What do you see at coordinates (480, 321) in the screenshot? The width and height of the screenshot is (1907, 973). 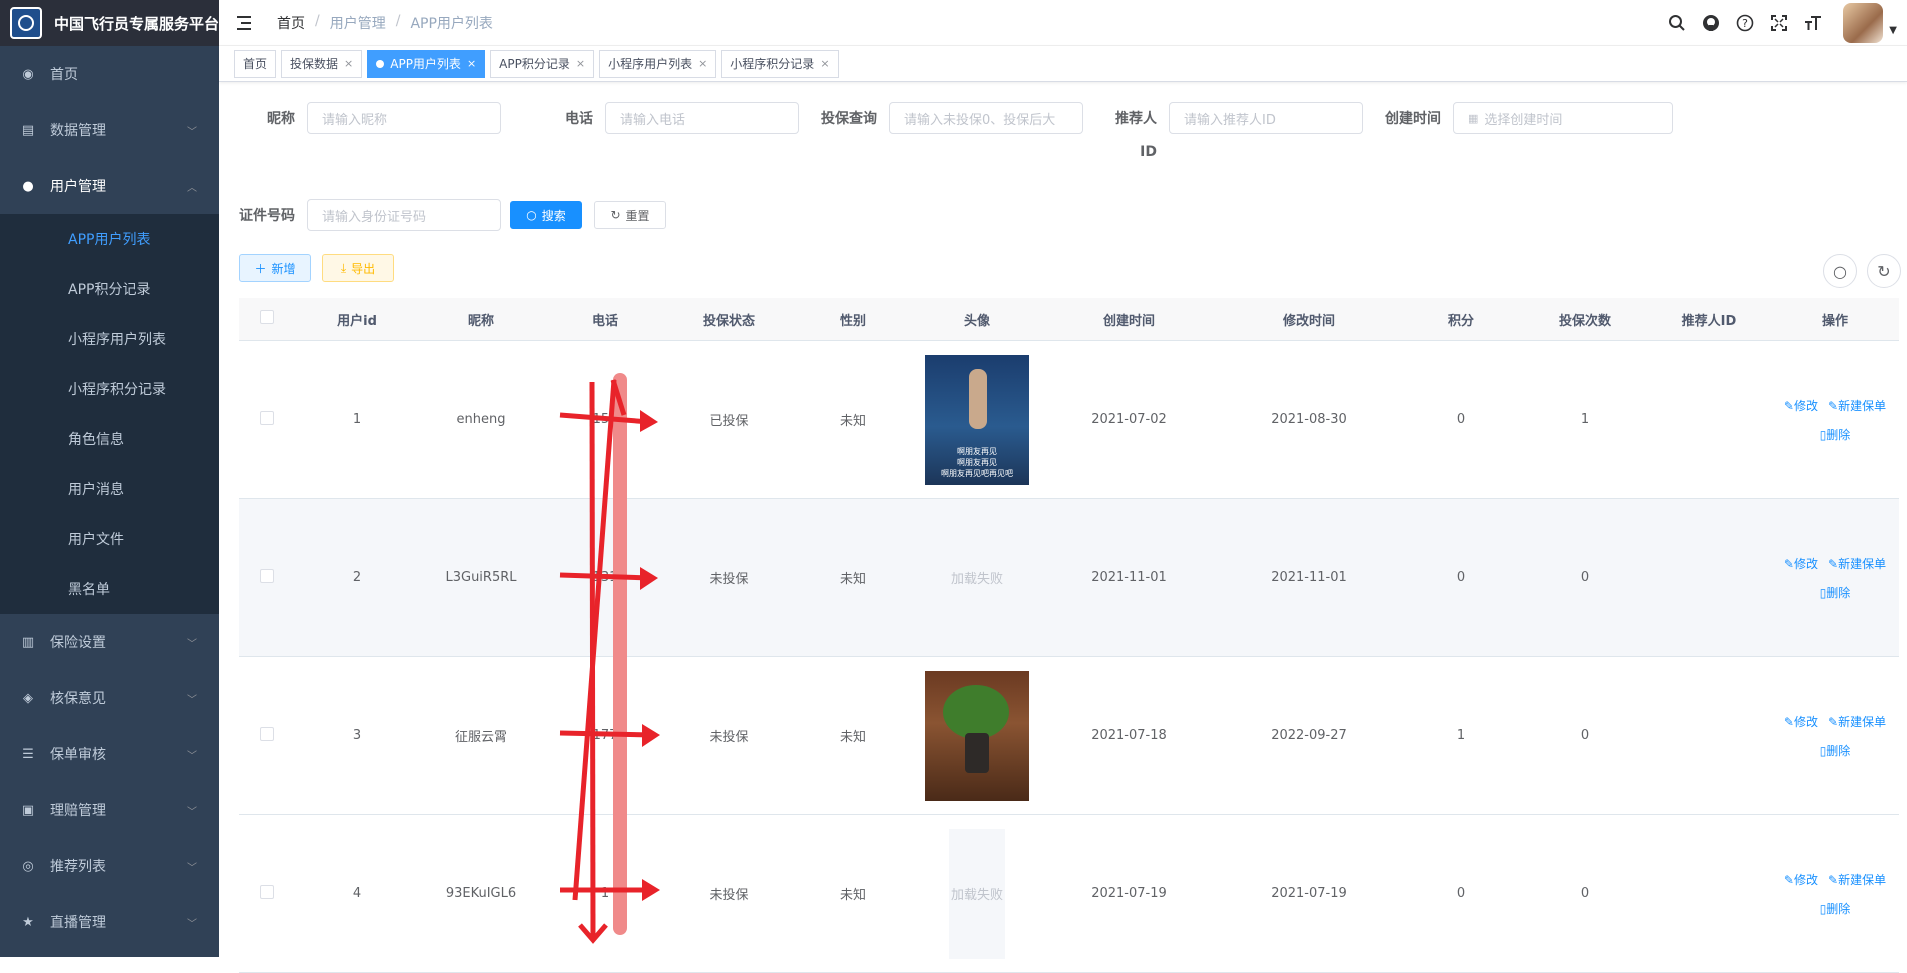 I see `col-nickname: 昵称` at bounding box center [480, 321].